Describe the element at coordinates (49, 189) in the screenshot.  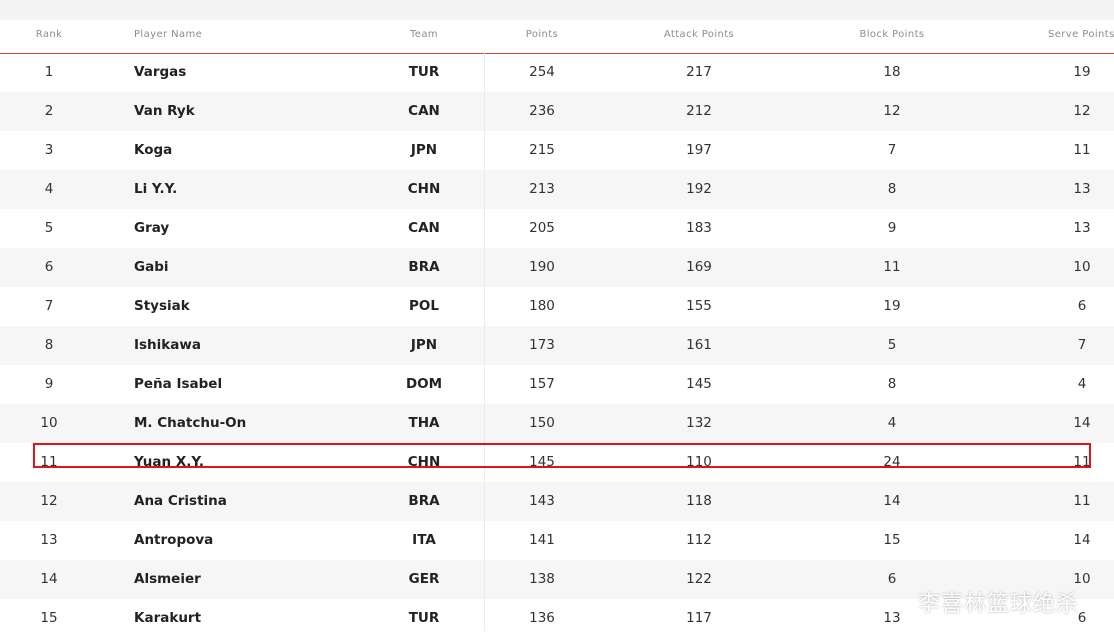
I see `cell-rank: 4` at that location.